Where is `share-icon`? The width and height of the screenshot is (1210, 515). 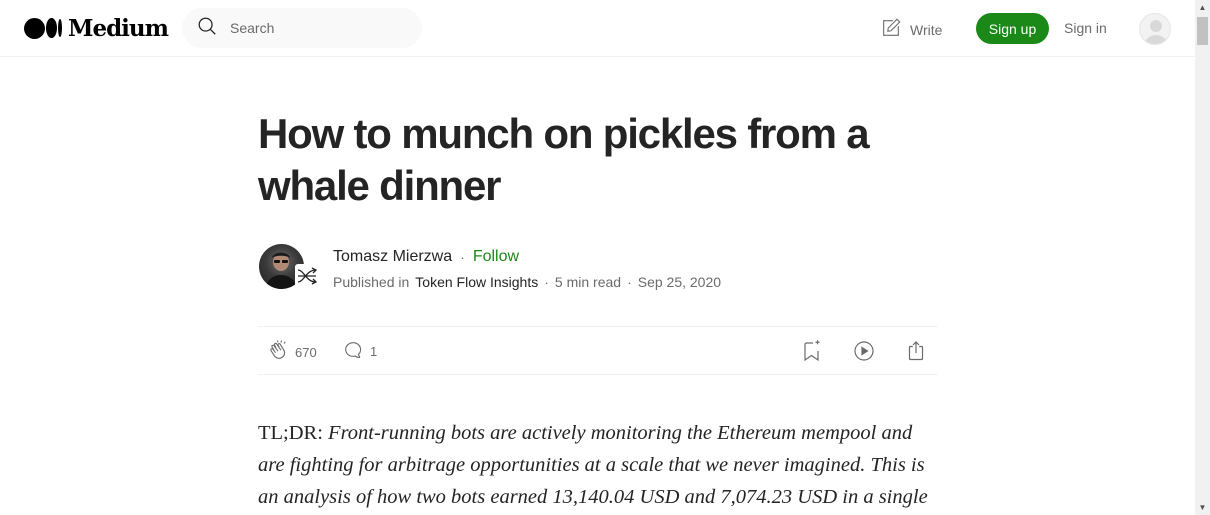
share-icon is located at coordinates (916, 351).